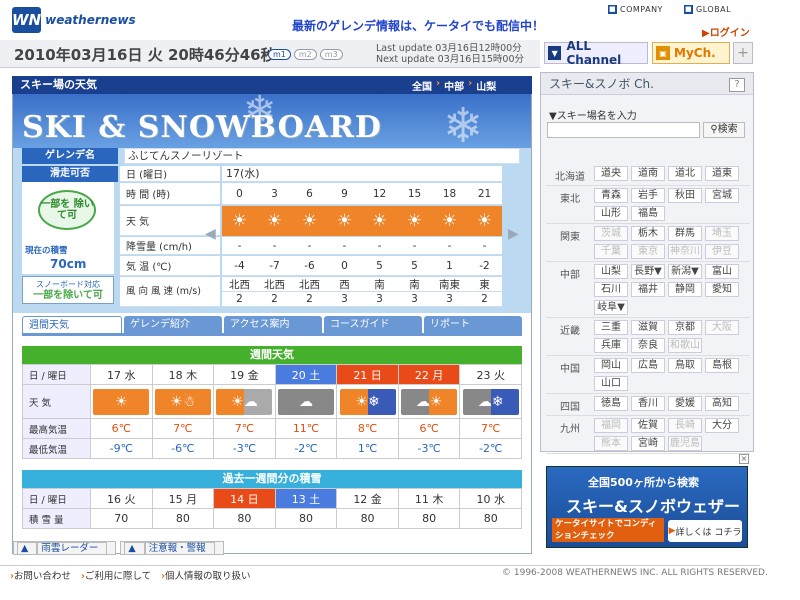 The height and width of the screenshot is (600, 800). I want to click on low-temp: -3℃, so click(245, 449).